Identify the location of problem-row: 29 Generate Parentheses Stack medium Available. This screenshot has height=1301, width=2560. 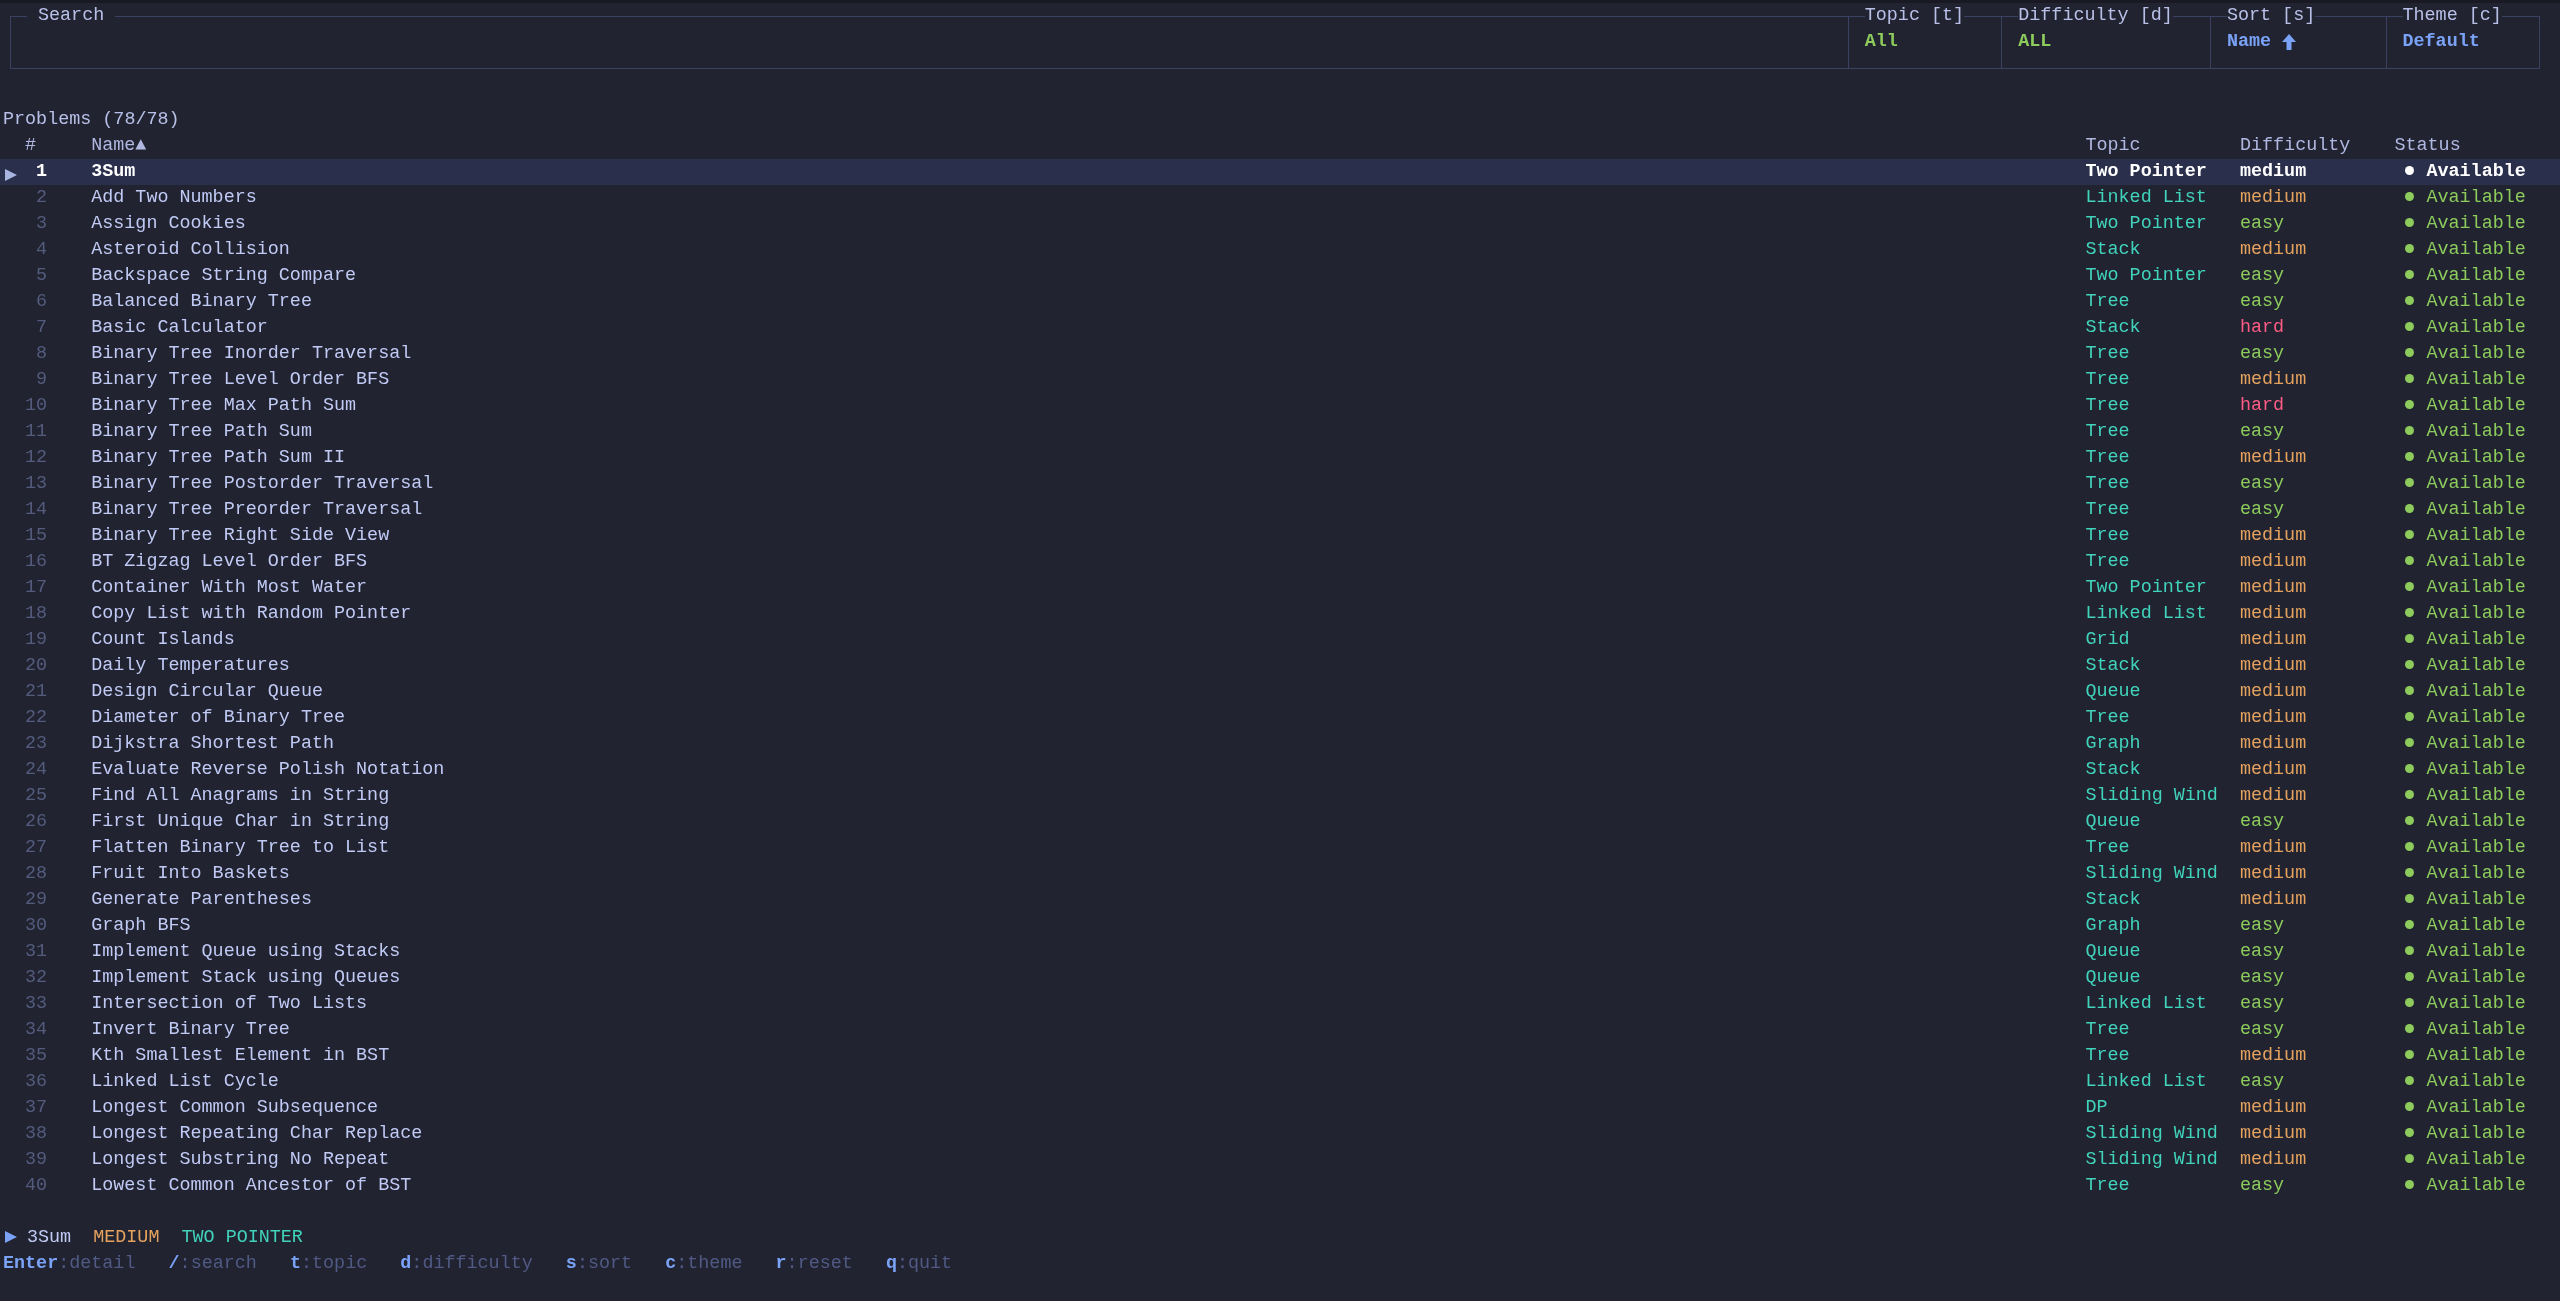
(1280, 900).